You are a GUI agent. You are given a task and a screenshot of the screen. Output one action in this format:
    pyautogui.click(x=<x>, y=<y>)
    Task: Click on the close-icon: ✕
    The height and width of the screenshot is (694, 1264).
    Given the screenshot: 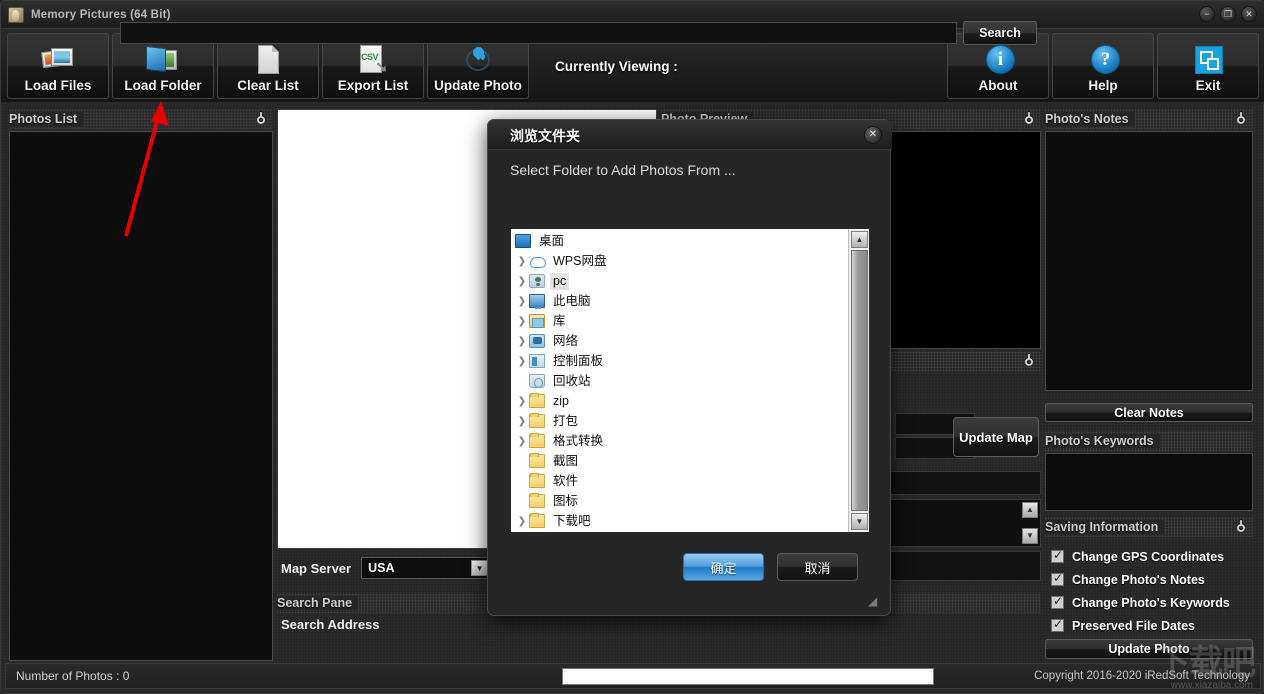 What is the action you would take?
    pyautogui.click(x=1249, y=14)
    